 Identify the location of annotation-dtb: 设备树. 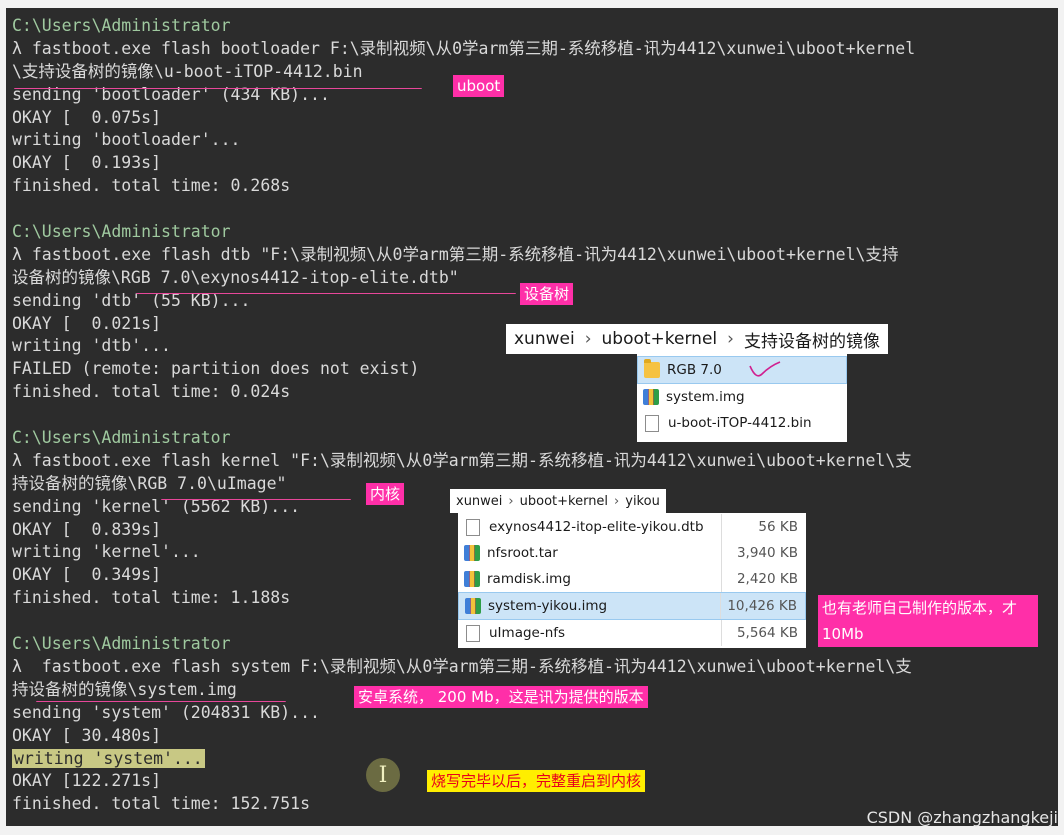
(547, 294).